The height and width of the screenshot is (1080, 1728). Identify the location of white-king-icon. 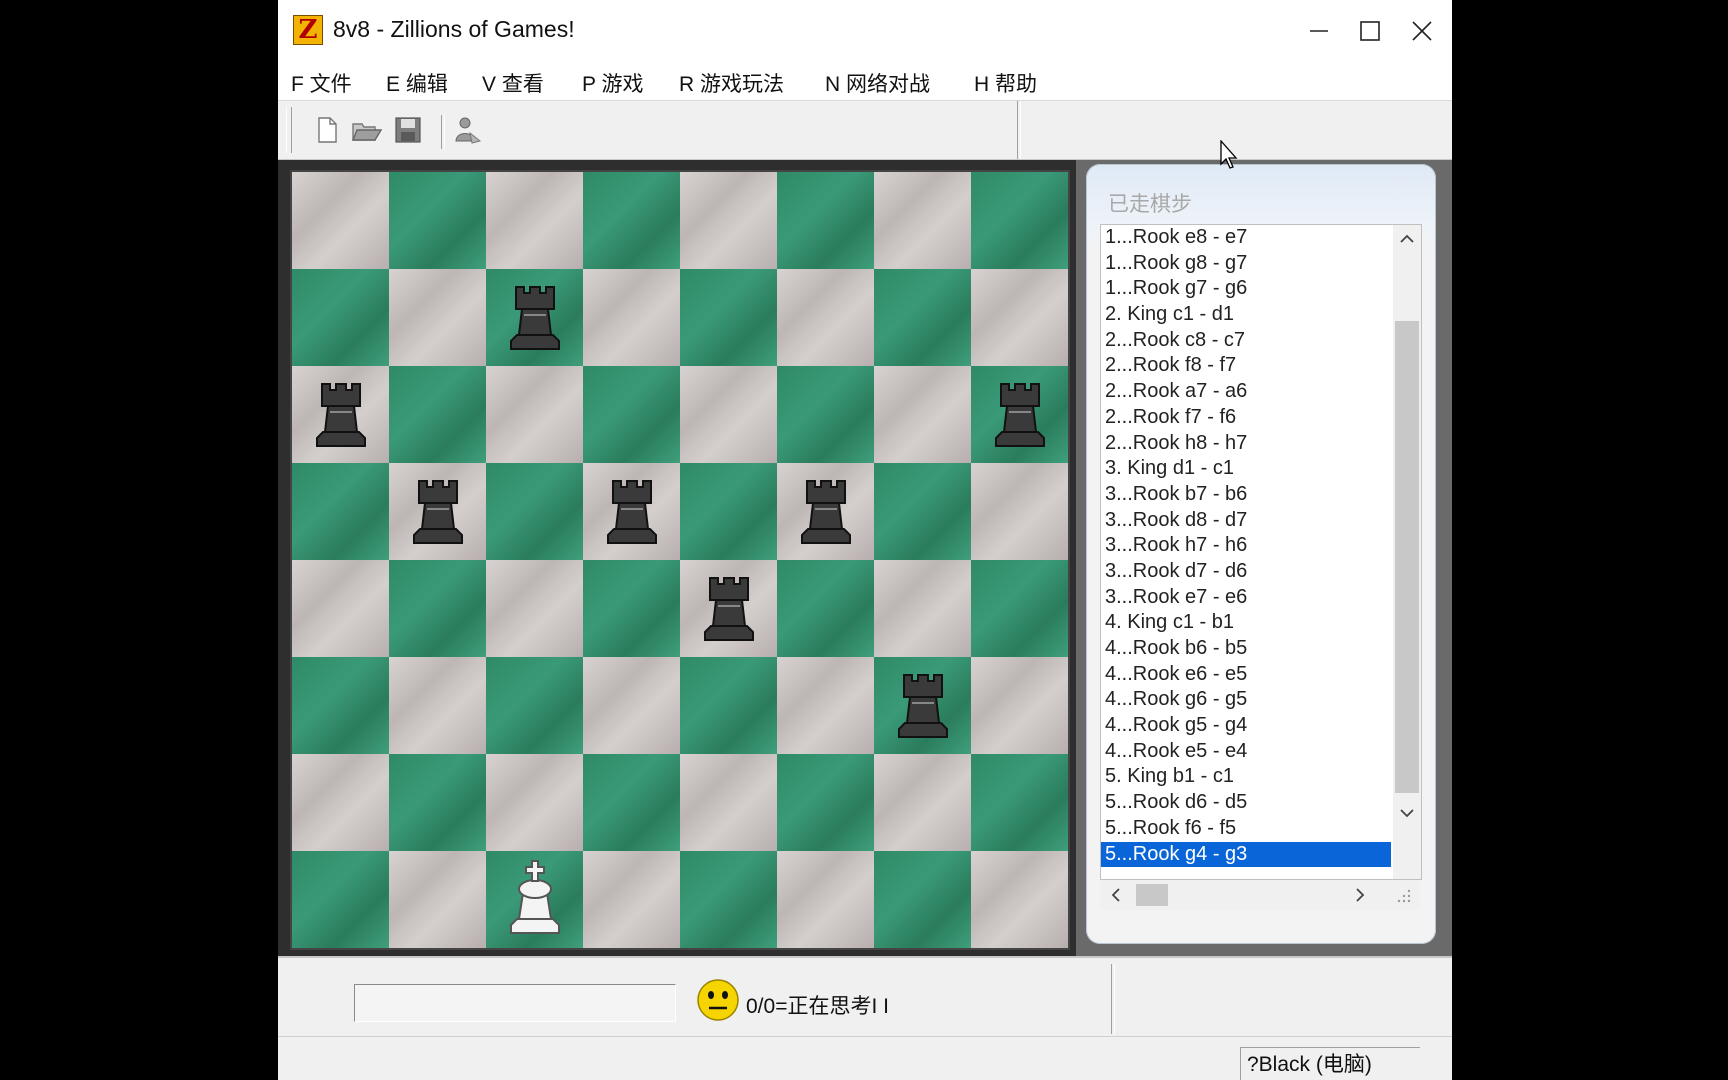
(535, 899).